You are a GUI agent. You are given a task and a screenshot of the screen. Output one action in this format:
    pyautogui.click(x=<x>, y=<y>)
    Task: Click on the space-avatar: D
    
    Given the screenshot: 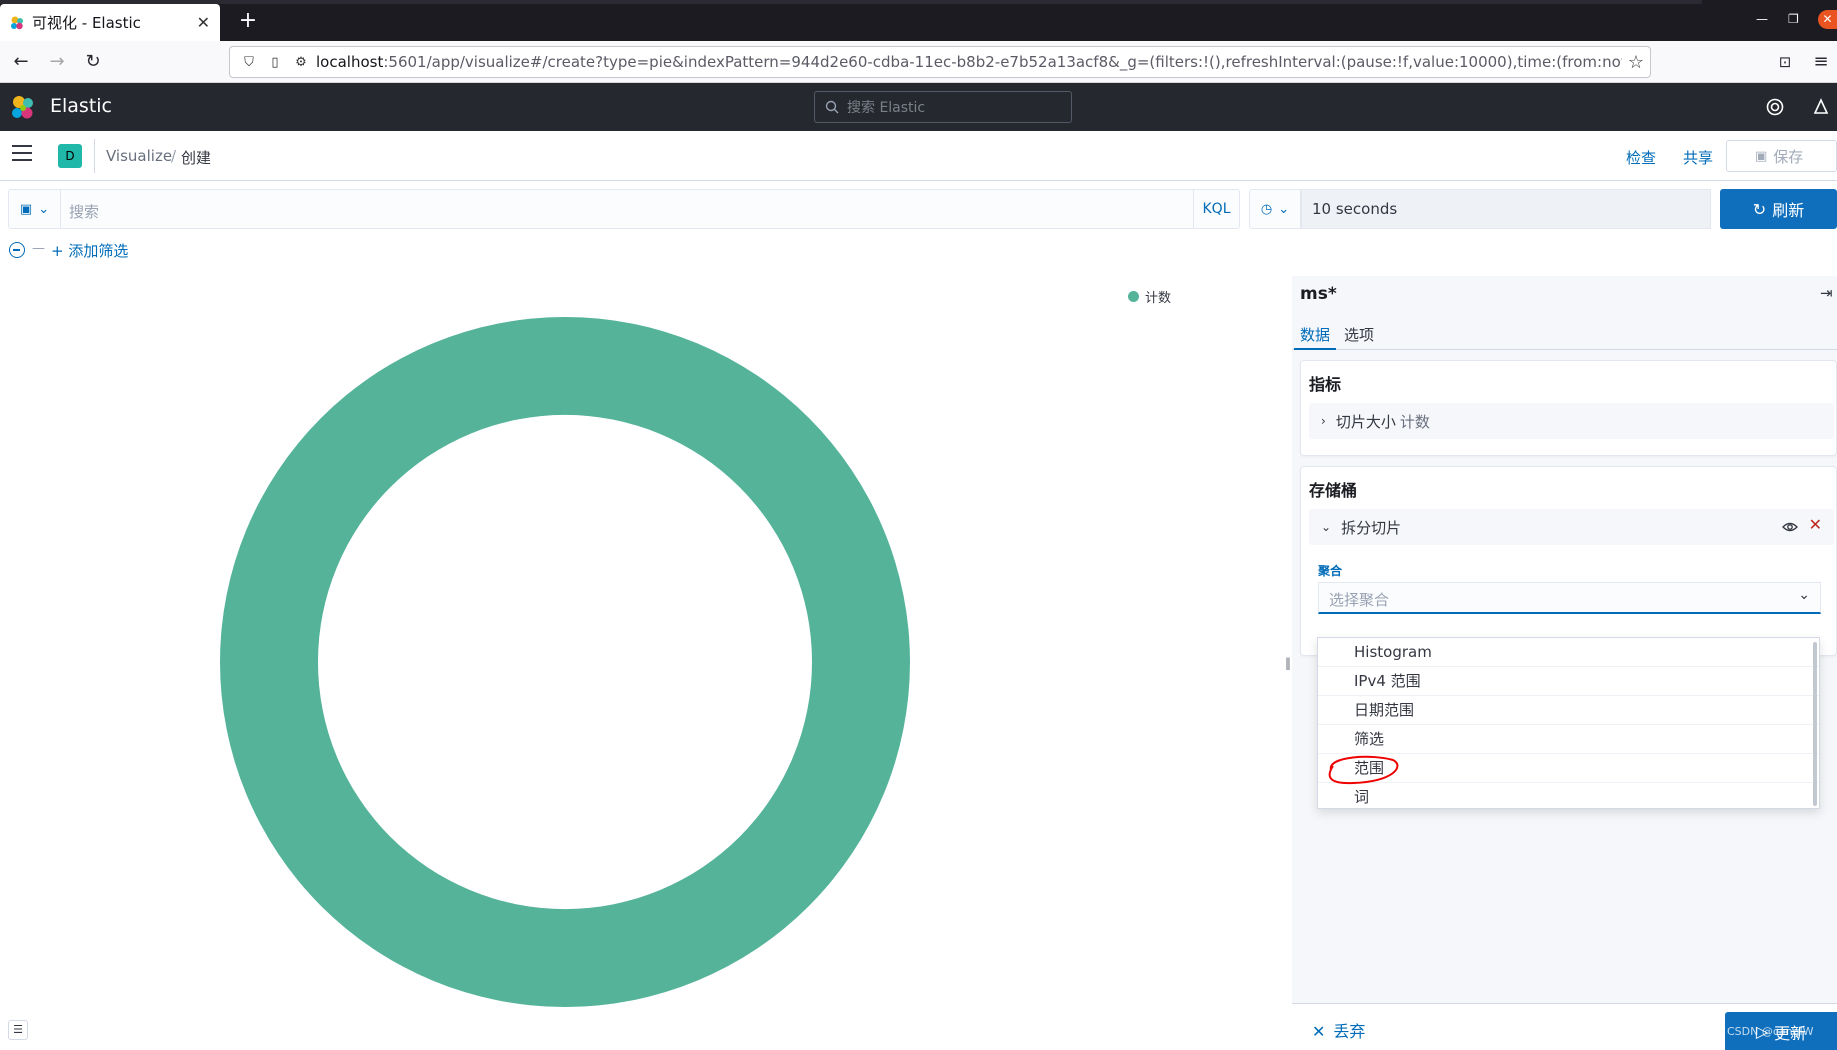 What is the action you would take?
    pyautogui.click(x=70, y=156)
    